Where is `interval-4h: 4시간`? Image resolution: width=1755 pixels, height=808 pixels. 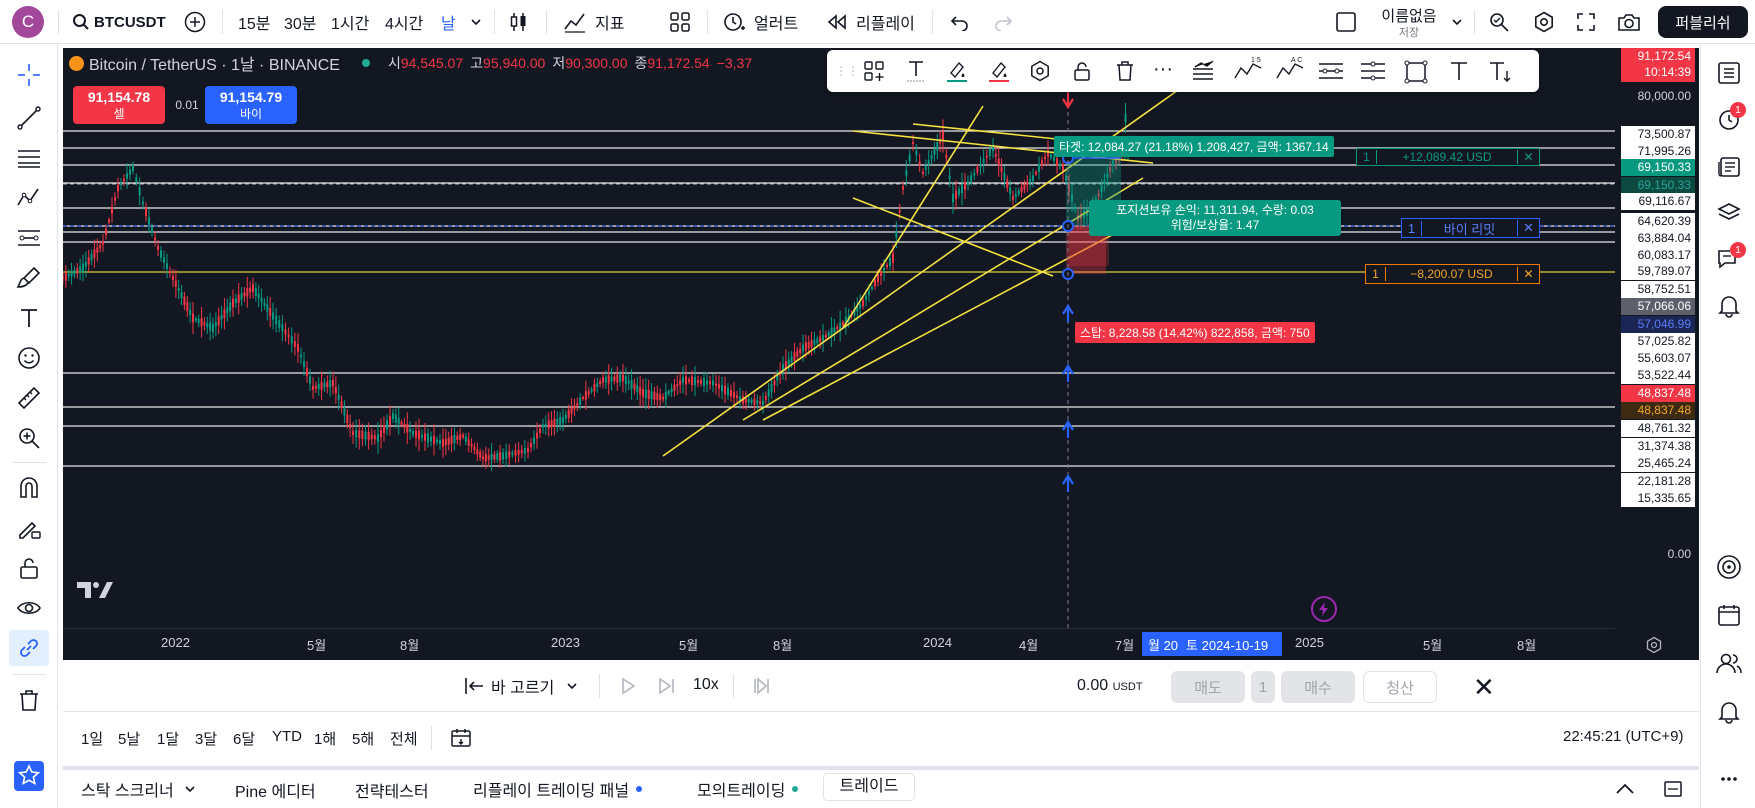
interval-4h: 4시간 is located at coordinates (404, 22).